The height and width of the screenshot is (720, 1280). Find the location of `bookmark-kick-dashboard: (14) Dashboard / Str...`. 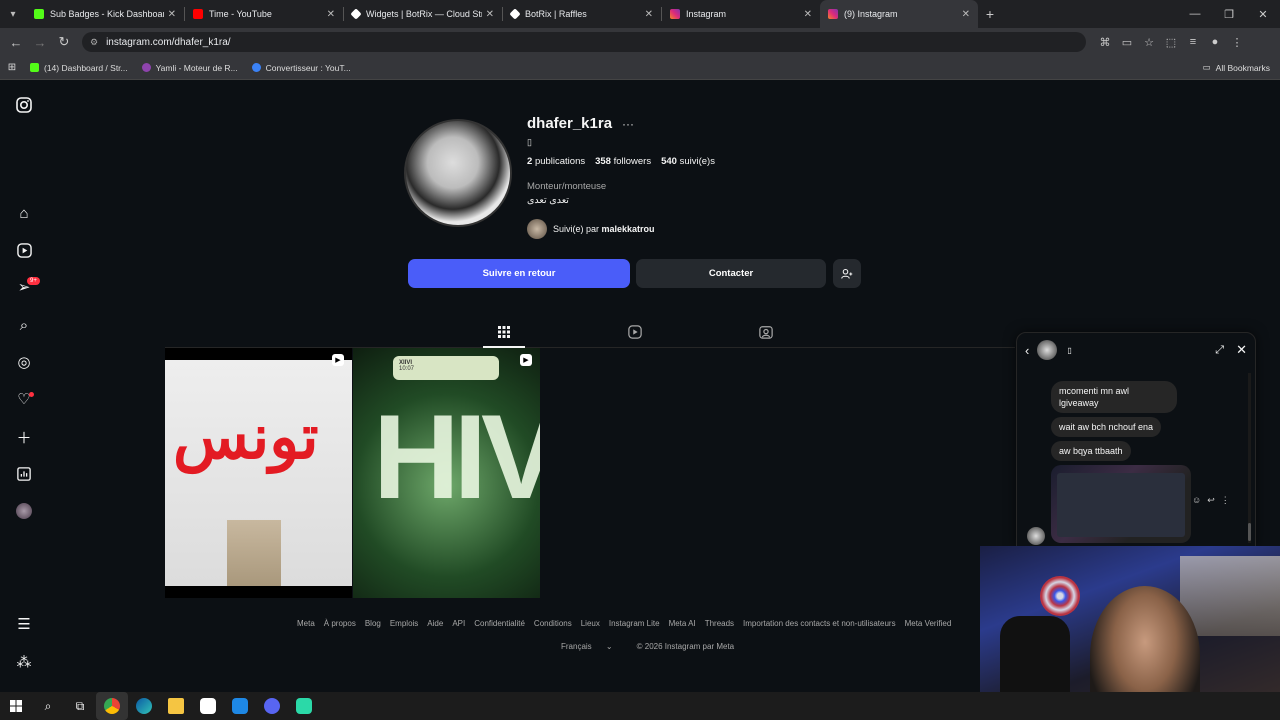

bookmark-kick-dashboard: (14) Dashboard / Str... is located at coordinates (79, 68).